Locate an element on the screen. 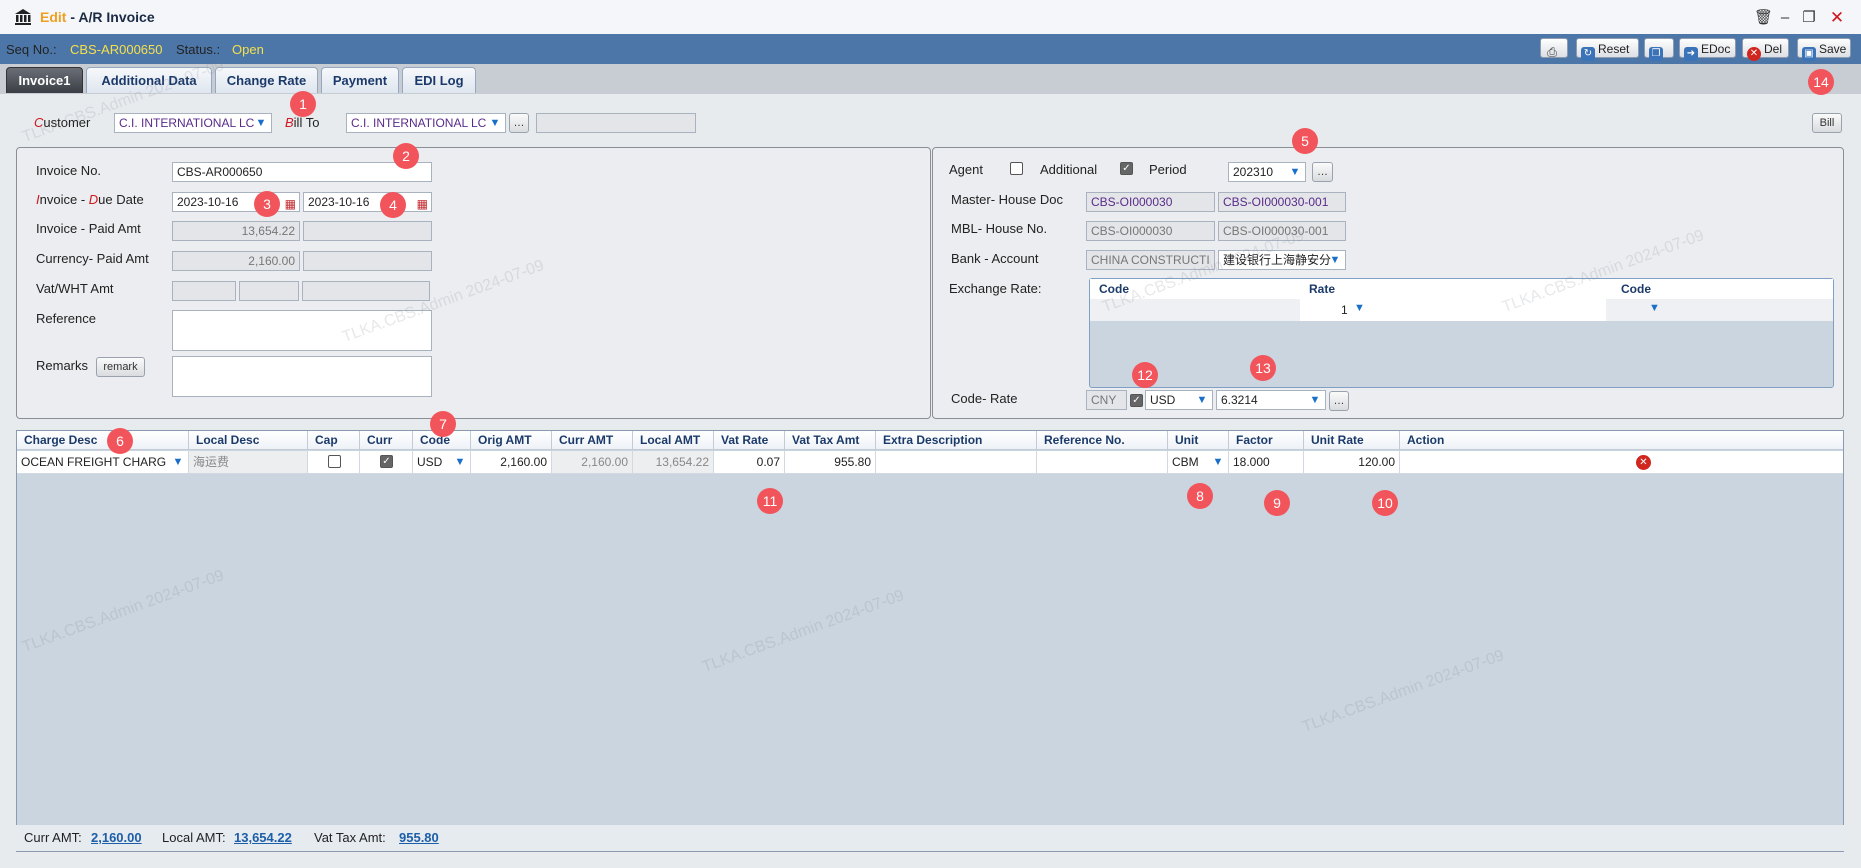 The width and height of the screenshot is (1861, 868). window-title: Edit - A/R Invoice is located at coordinates (97, 17).